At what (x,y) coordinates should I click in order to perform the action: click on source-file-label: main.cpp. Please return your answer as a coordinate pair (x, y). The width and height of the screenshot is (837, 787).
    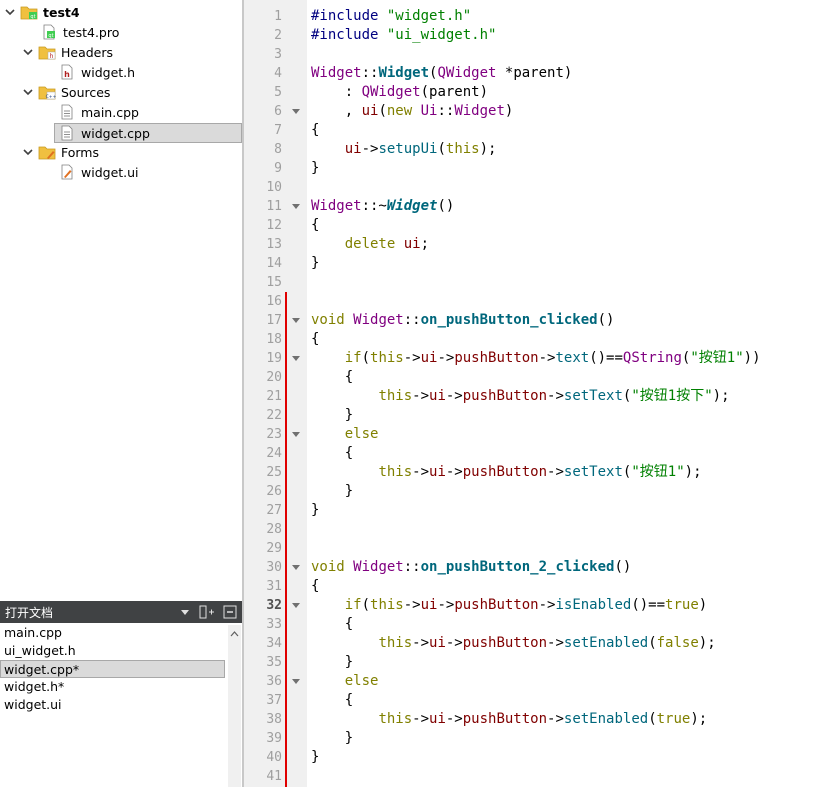
    Looking at the image, I should click on (110, 112).